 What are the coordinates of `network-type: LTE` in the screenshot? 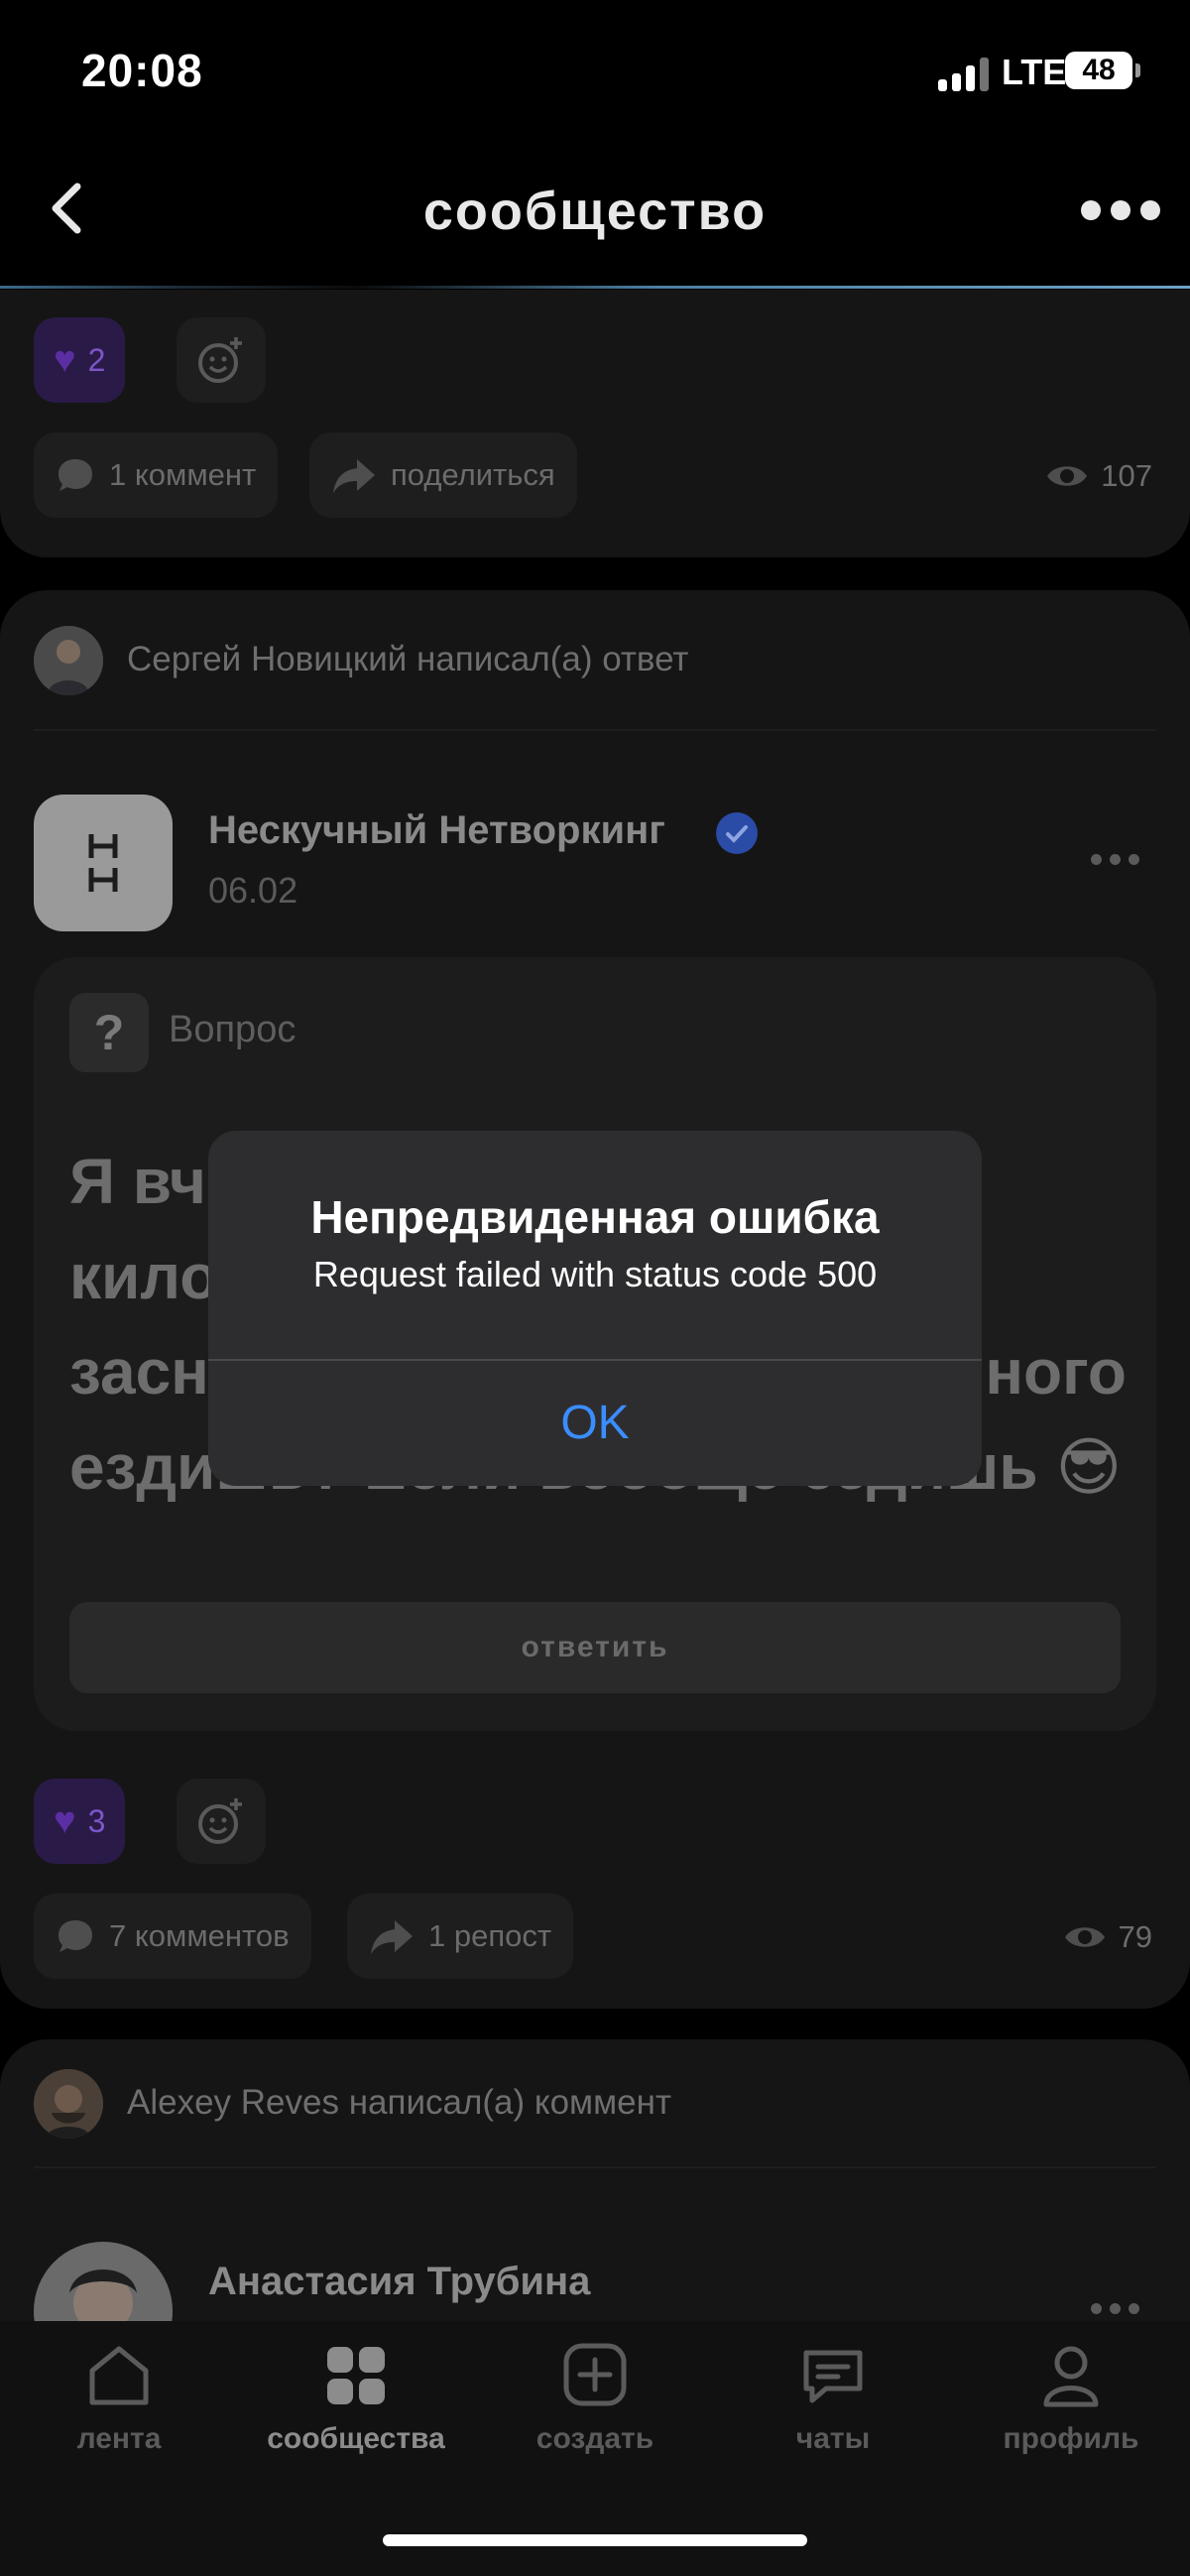 It's located at (1034, 72).